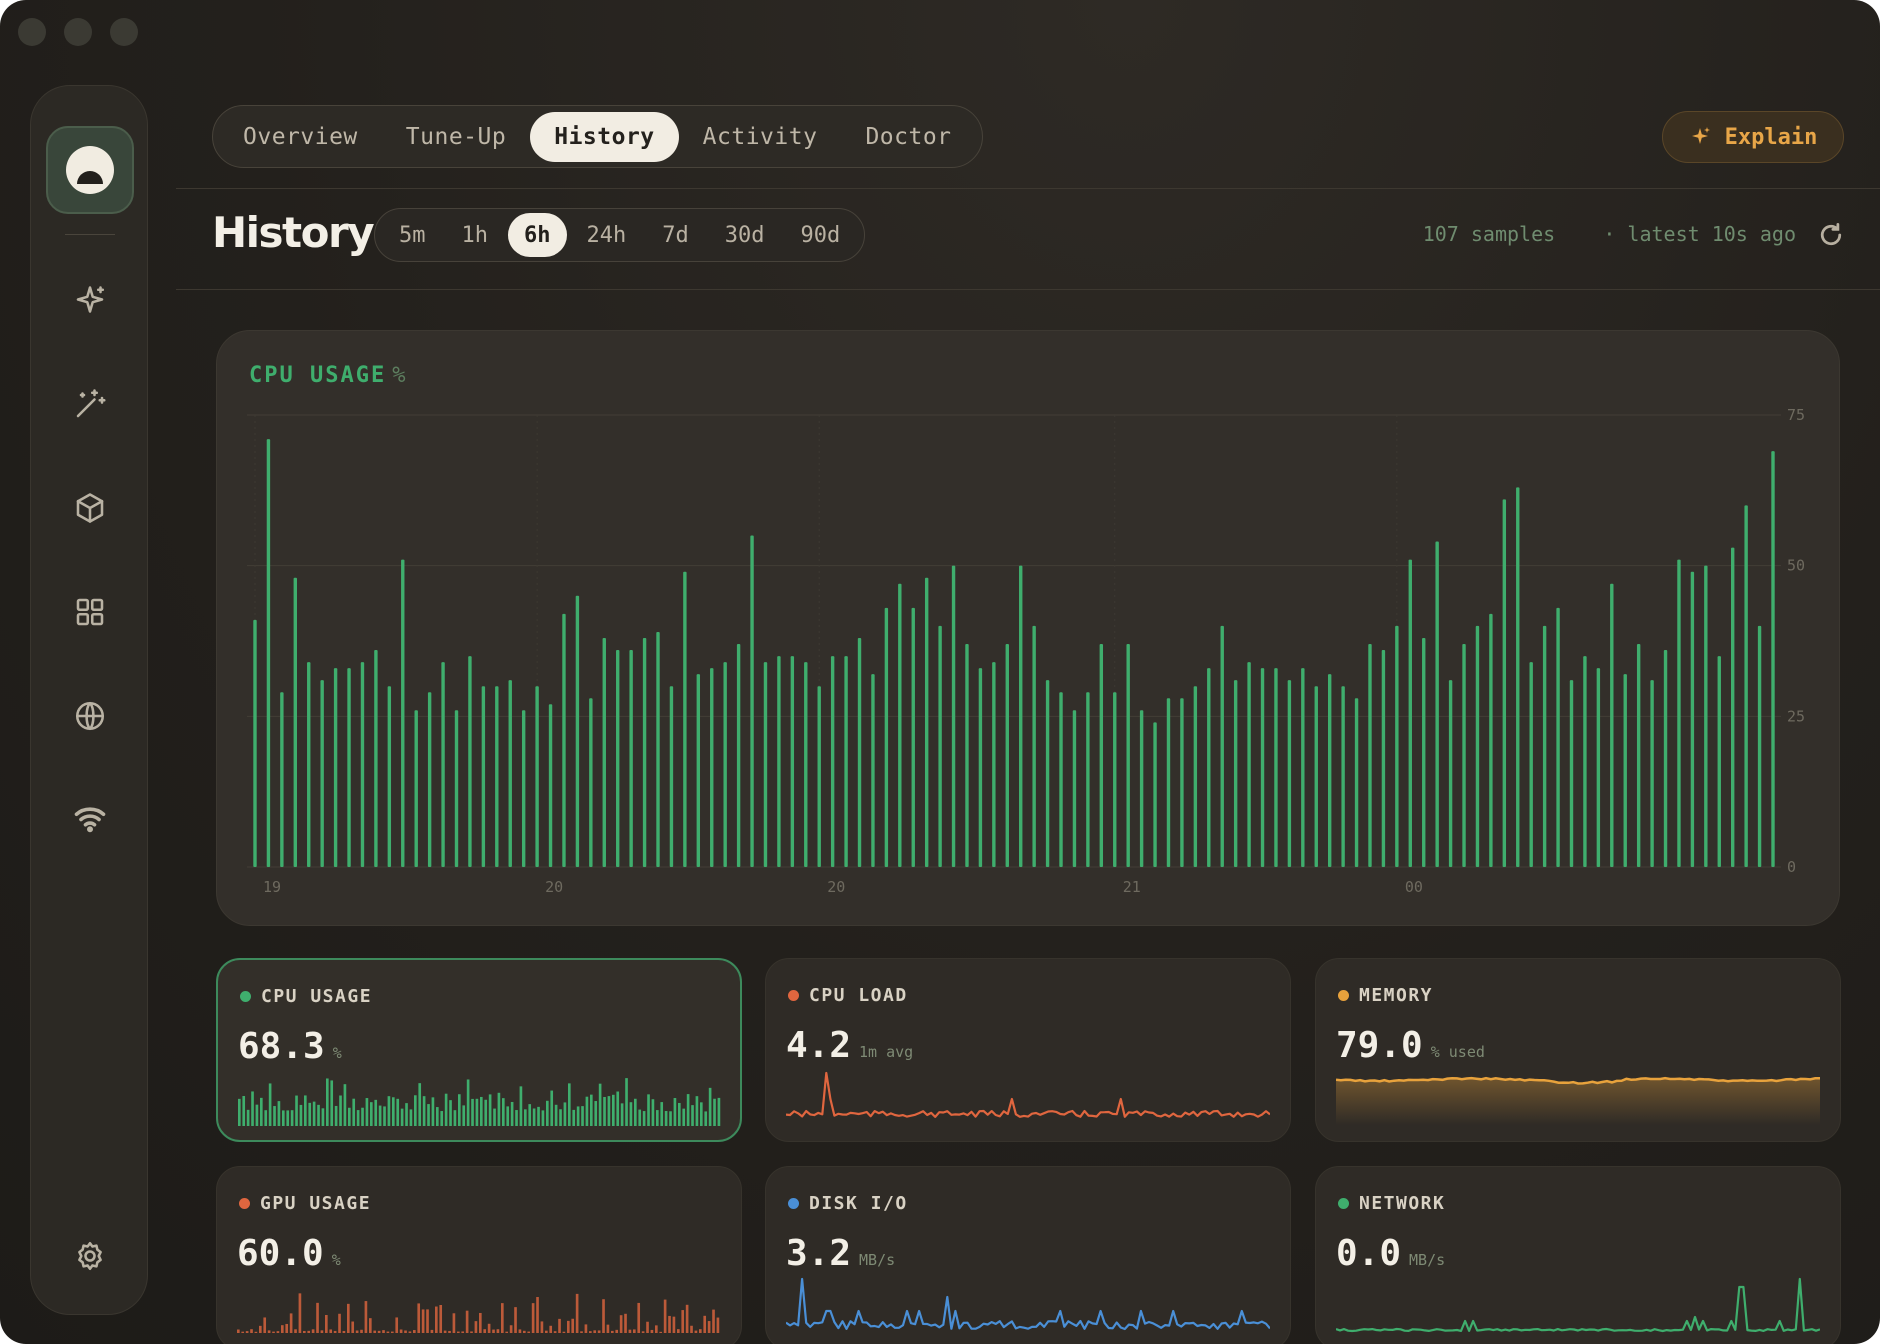 The height and width of the screenshot is (1344, 1880). Describe the element at coordinates (124, 32) in the screenshot. I see `zoom-window-button` at that location.